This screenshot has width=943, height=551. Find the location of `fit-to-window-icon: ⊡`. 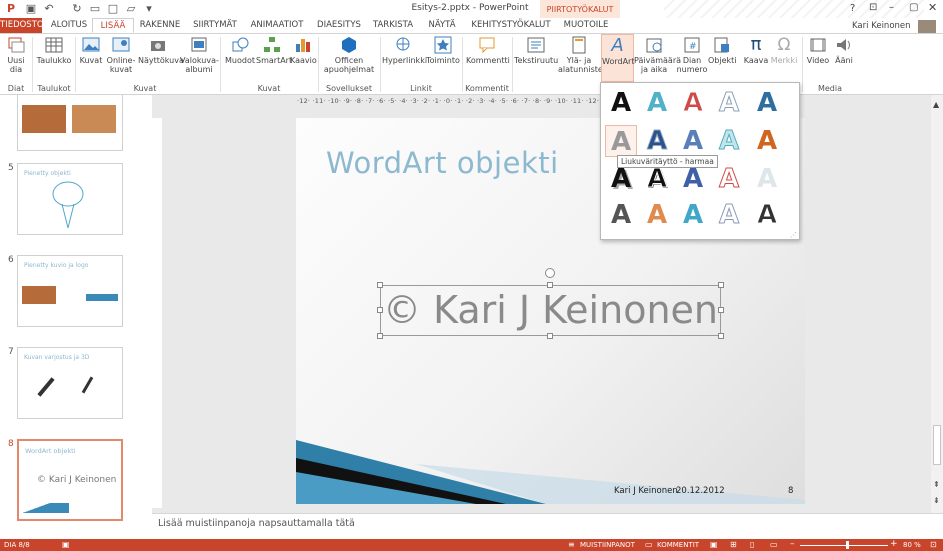

fit-to-window-icon: ⊡ is located at coordinates (933, 544).